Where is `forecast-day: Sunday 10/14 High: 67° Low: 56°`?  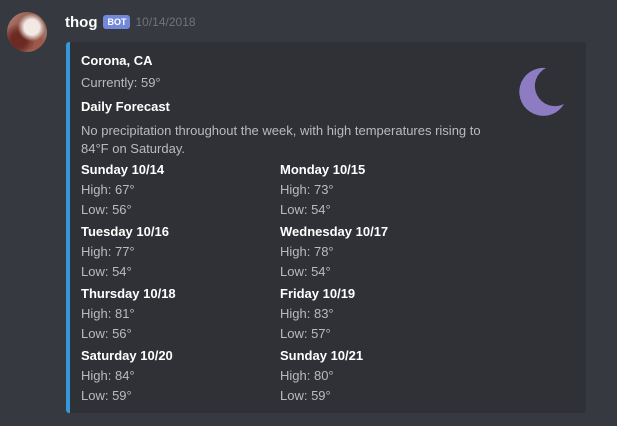 forecast-day: Sunday 10/14 High: 67° Low: 56° is located at coordinates (171, 190).